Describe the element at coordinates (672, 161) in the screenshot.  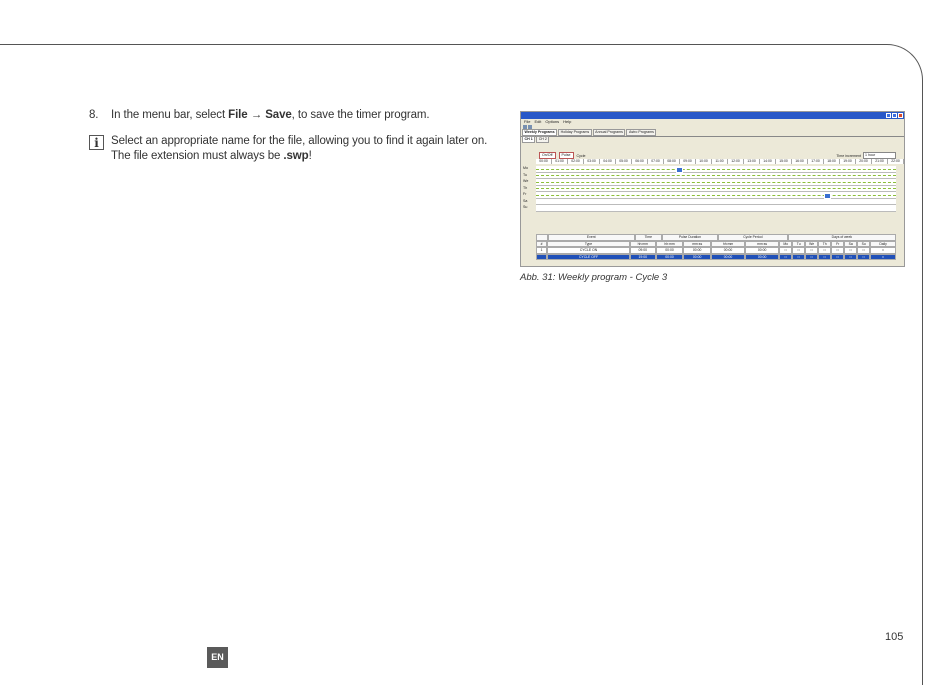
I see `hour-label: 08:00` at that location.